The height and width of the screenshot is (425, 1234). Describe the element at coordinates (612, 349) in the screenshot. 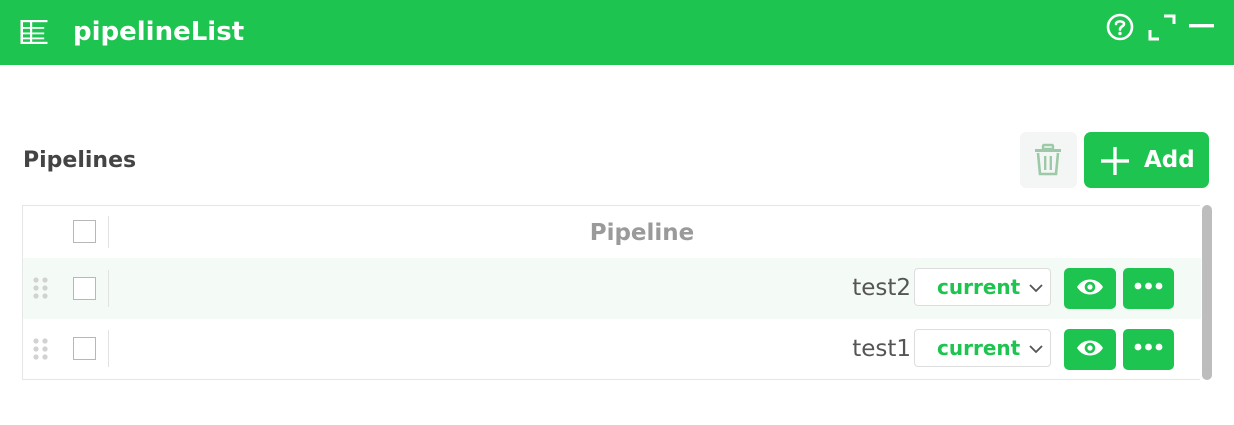

I see `table-row: test1 current` at that location.